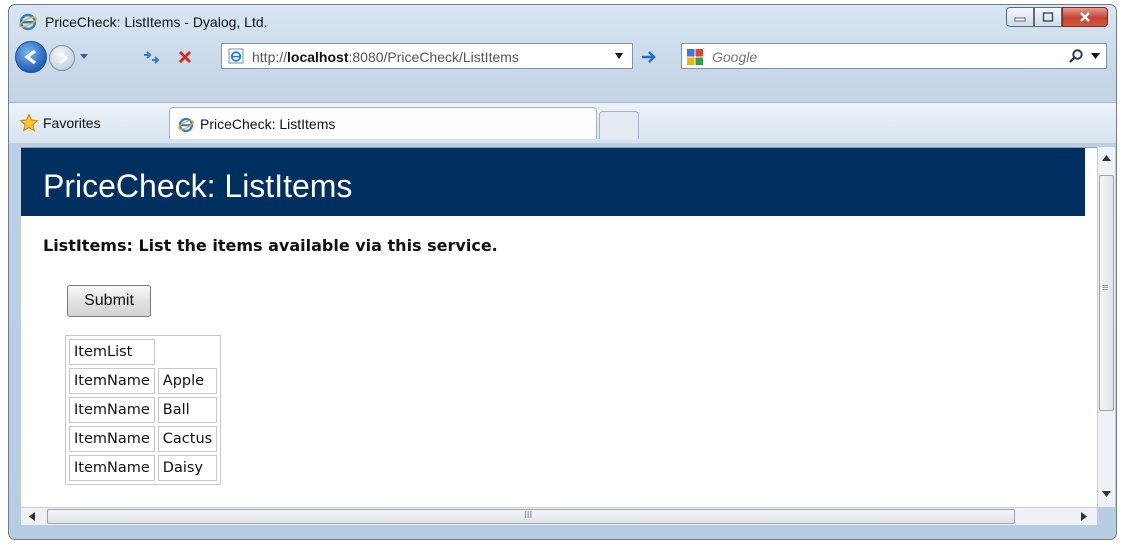 The image size is (1126, 546). Describe the element at coordinates (894, 56) in the screenshot. I see `search-box: Google` at that location.